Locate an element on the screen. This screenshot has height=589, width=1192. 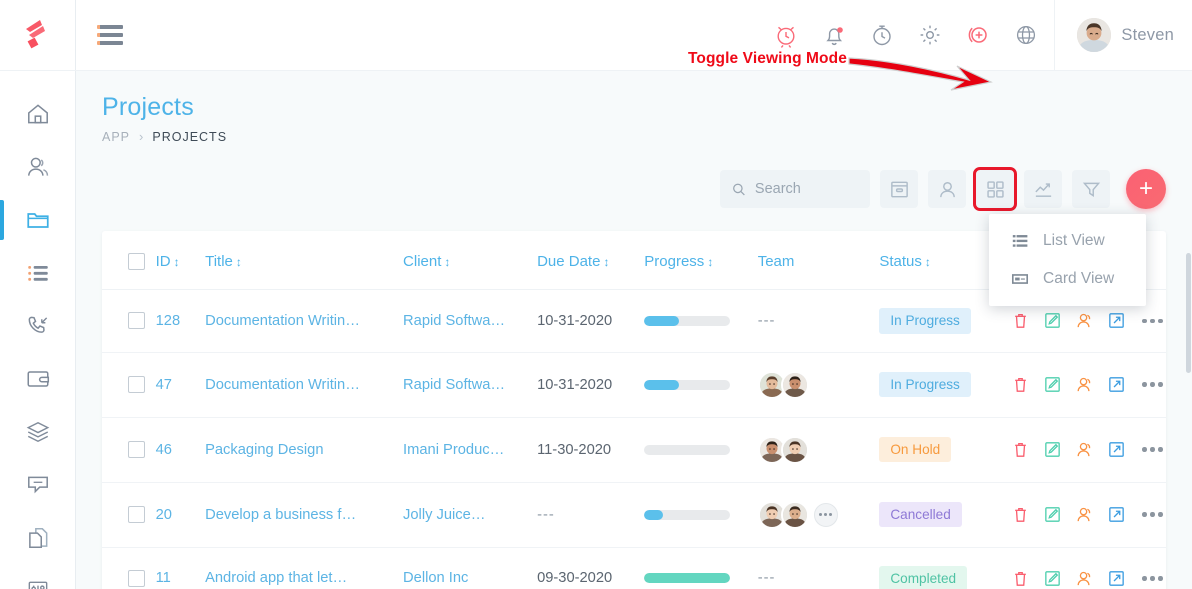
chart-button is located at coordinates (1043, 189).